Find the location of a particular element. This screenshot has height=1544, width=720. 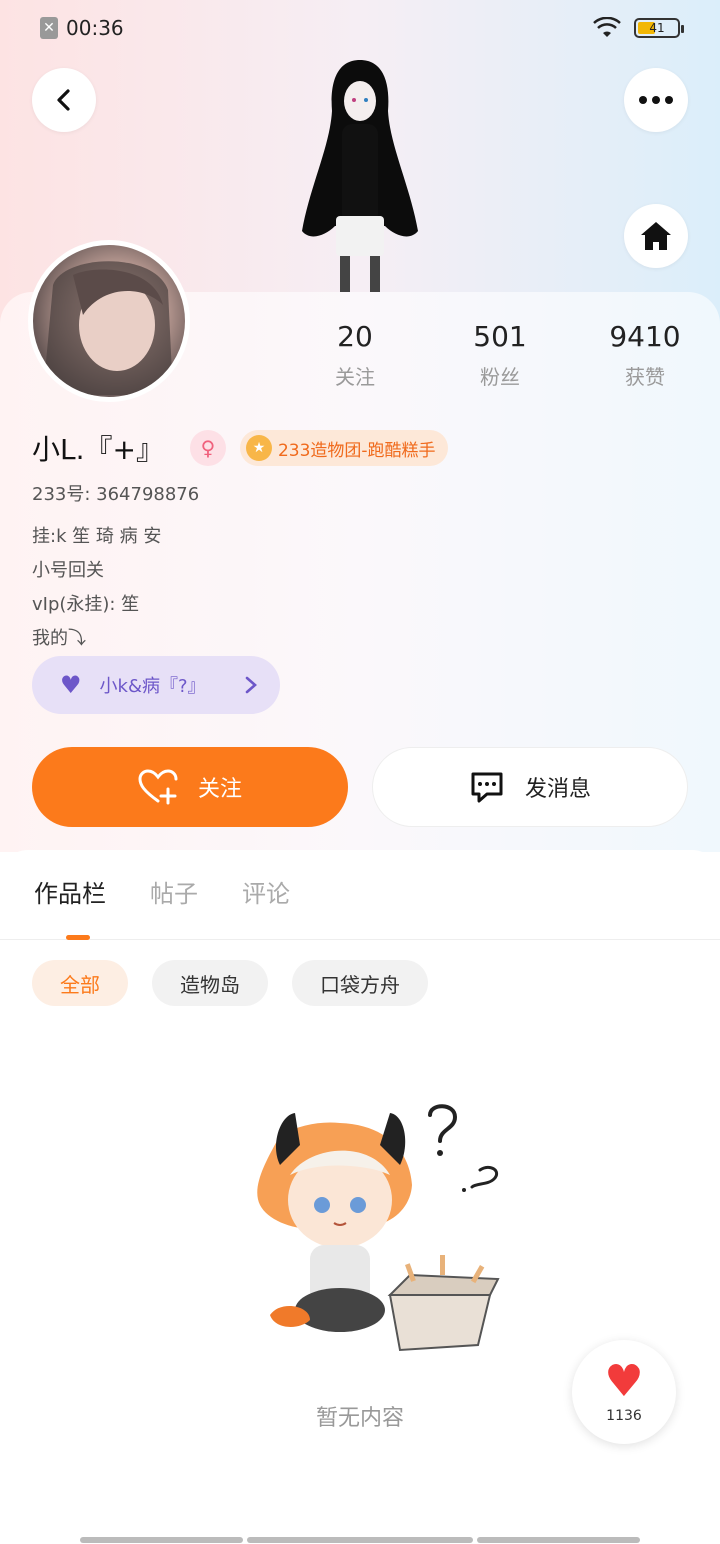

username: 小L.『+』 is located at coordinates (98, 449).